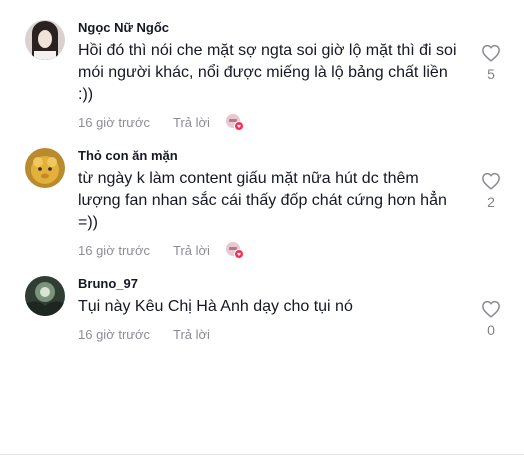 This screenshot has width=524, height=470. What do you see at coordinates (268, 284) in the screenshot?
I see `username: Bruno_97` at bounding box center [268, 284].